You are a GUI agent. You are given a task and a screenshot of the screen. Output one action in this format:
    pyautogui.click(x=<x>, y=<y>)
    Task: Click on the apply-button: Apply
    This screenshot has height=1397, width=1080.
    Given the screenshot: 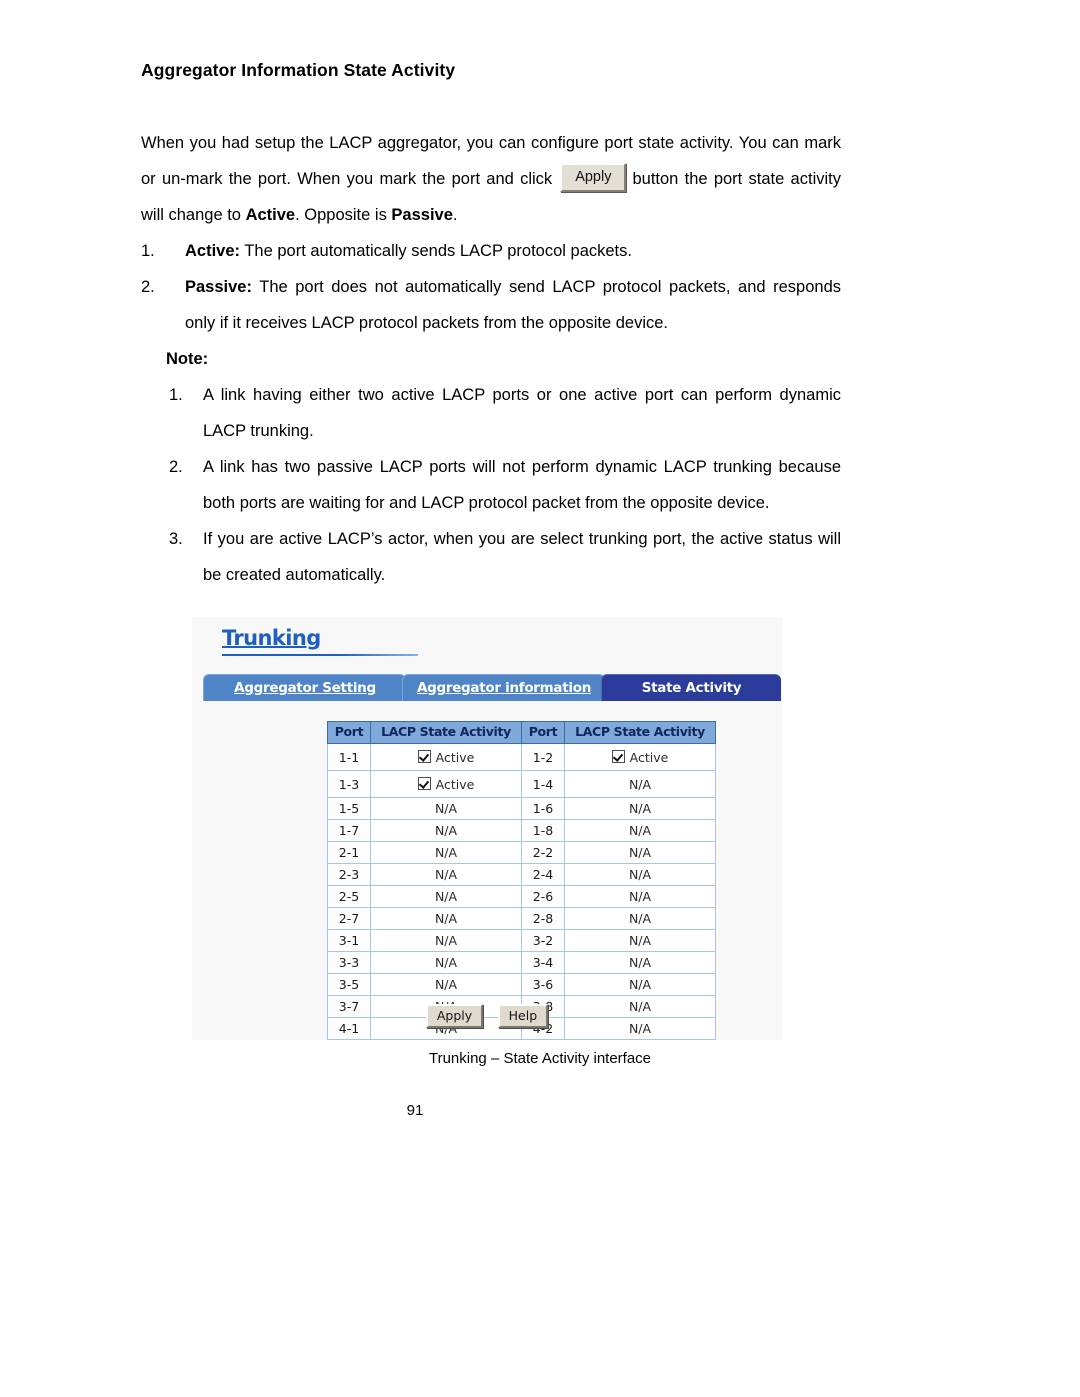 What is the action you would take?
    pyautogui.click(x=454, y=1016)
    